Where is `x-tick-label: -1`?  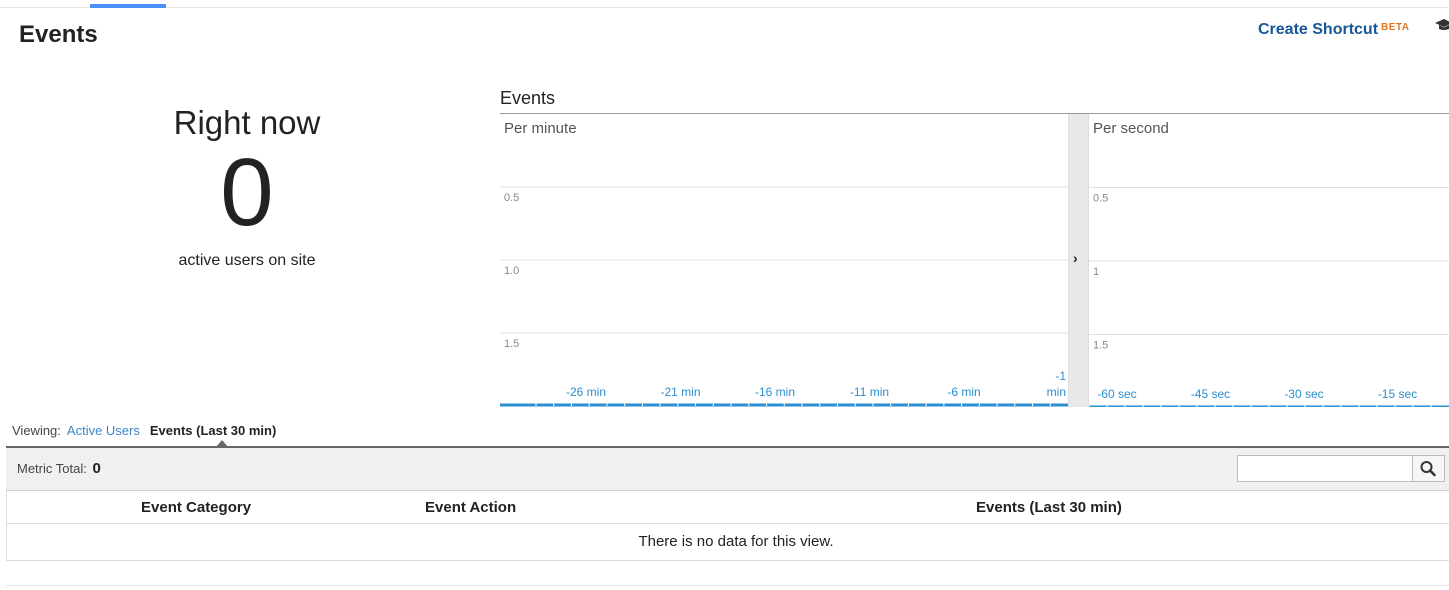 x-tick-label: -1 is located at coordinates (1060, 376).